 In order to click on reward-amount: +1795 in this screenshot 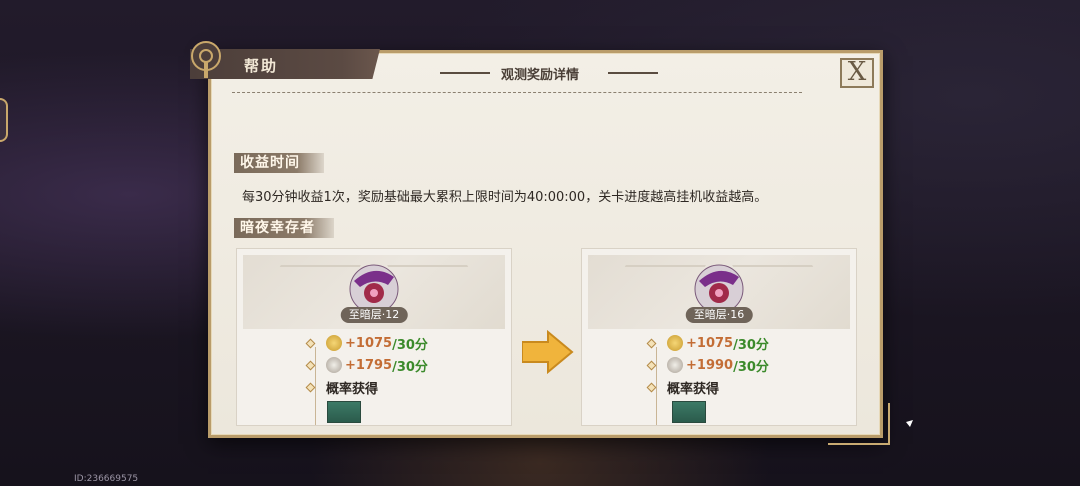, I will do `click(369, 365)`.